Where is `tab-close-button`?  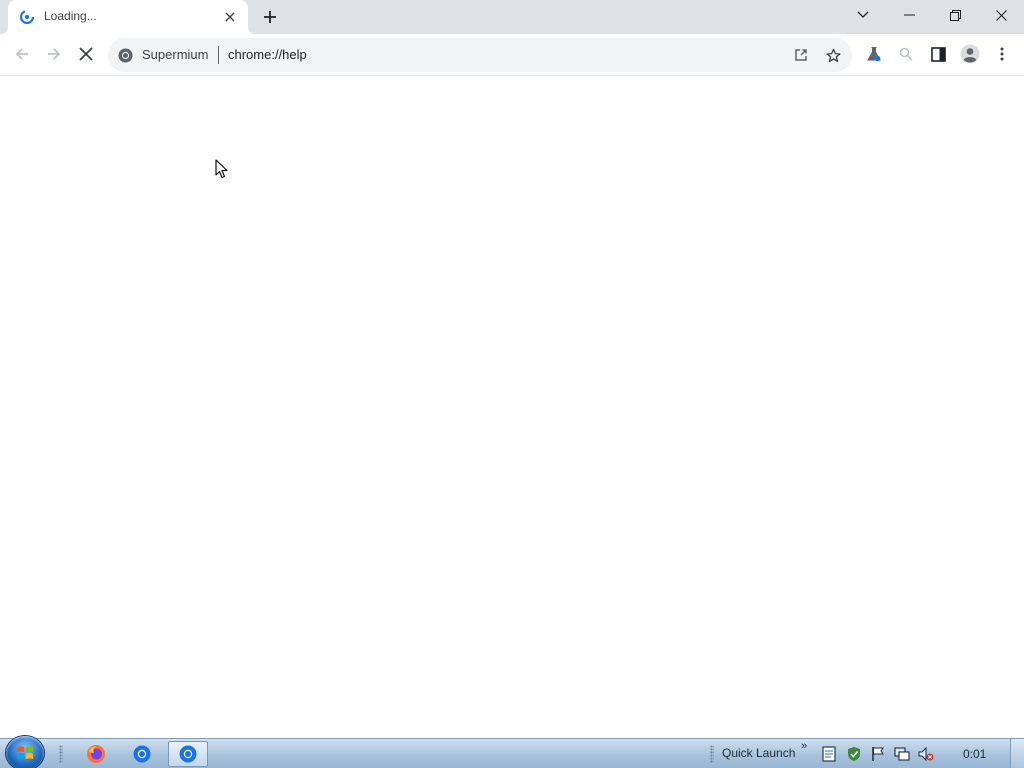 tab-close-button is located at coordinates (230, 17).